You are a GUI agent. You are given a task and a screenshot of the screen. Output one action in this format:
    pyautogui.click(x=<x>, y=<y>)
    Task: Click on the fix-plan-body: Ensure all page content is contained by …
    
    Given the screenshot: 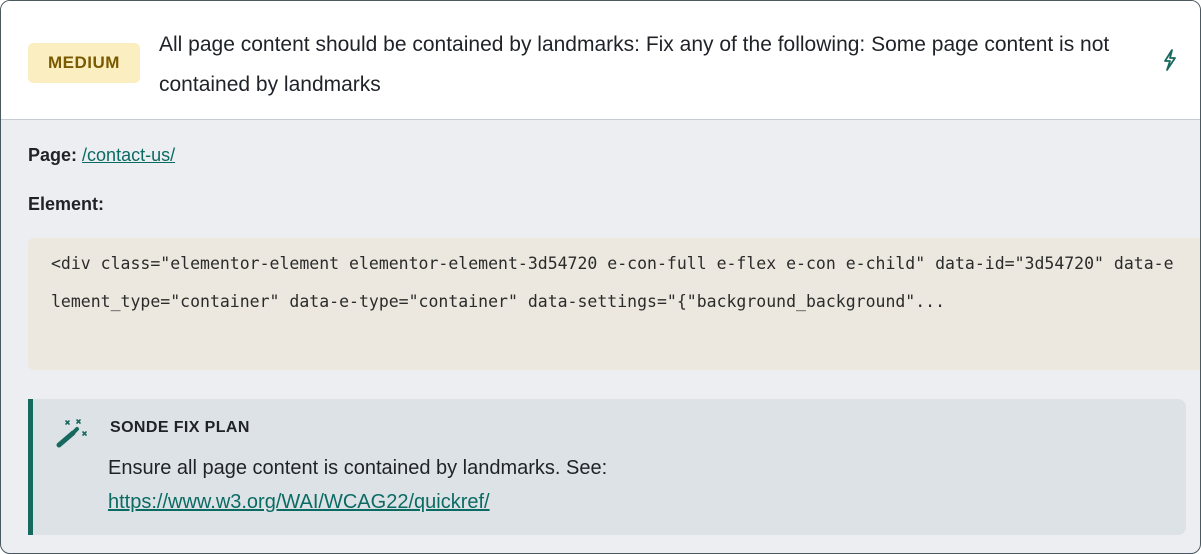 What is the action you would take?
    pyautogui.click(x=638, y=485)
    